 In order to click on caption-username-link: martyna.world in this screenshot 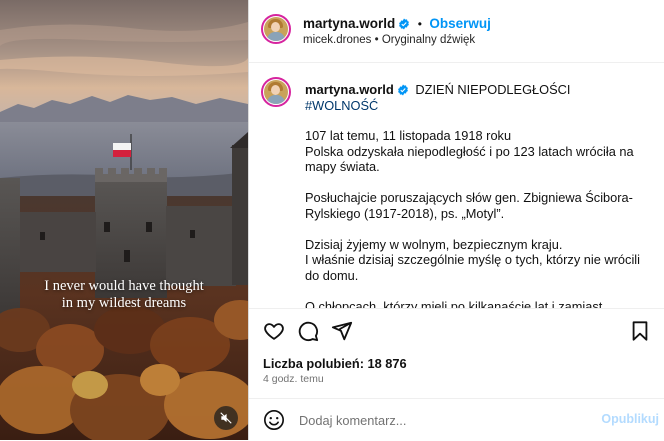, I will do `click(349, 89)`.